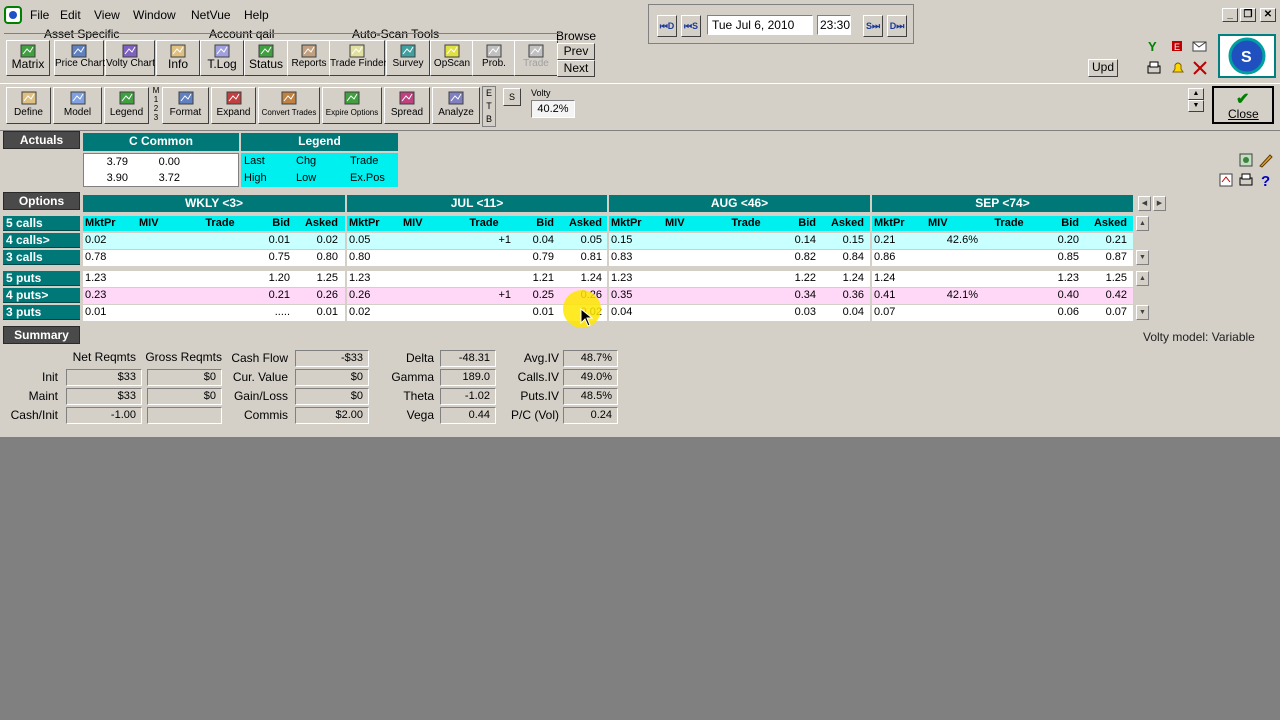 This screenshot has width=1280, height=720. What do you see at coordinates (289, 105) in the screenshot?
I see `convert-trades-button: Convert Trades` at bounding box center [289, 105].